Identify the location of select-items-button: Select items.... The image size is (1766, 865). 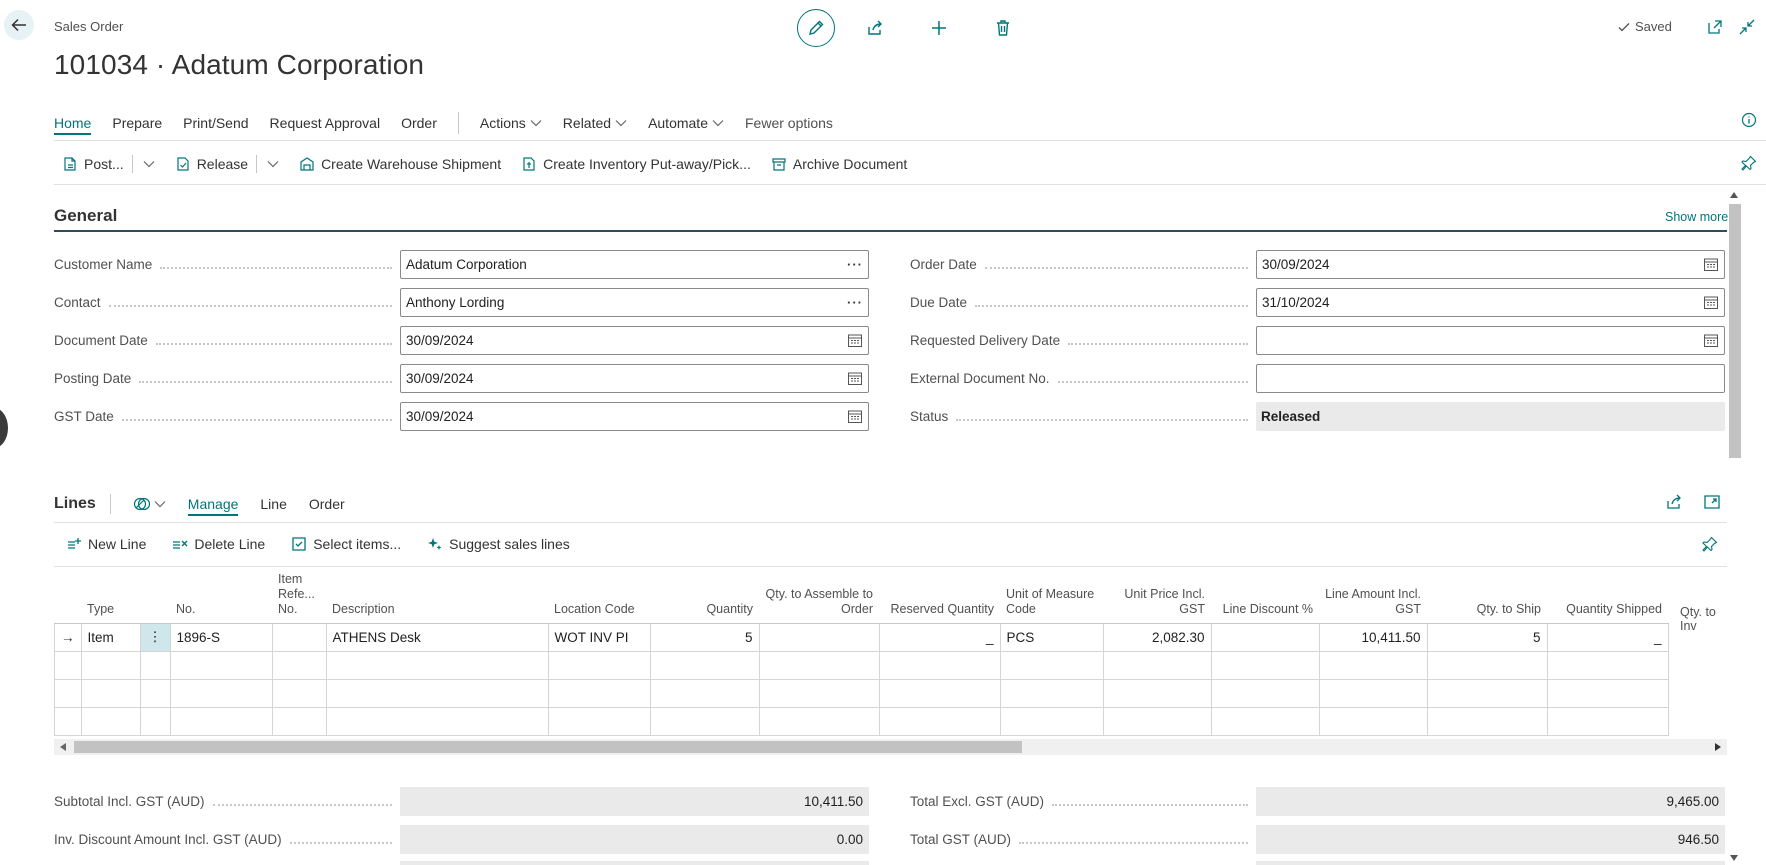
(346, 544).